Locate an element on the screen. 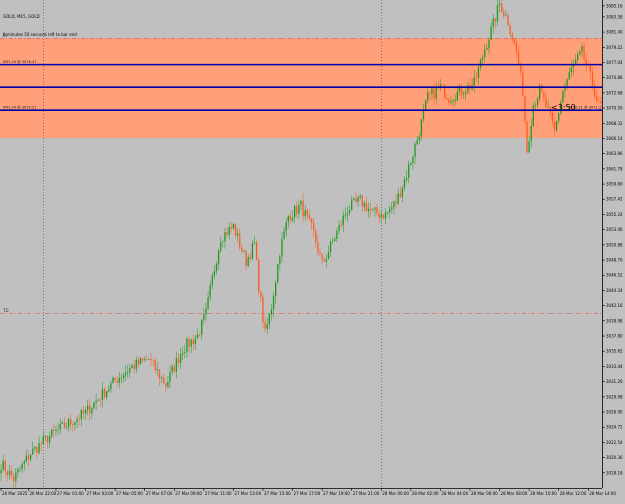  x-tick-label: 27 Mar 07:00 is located at coordinates (159, 493).